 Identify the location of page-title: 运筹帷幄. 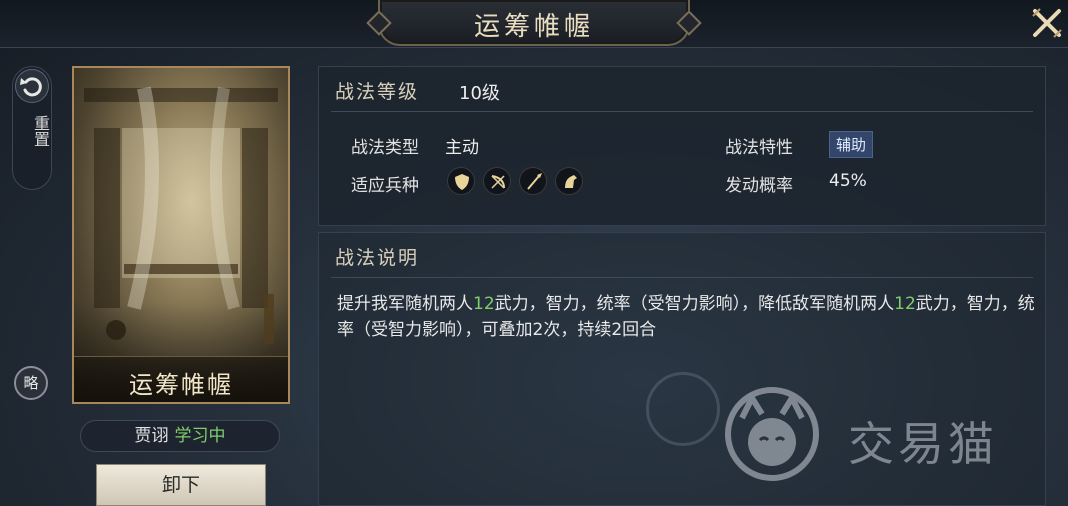
(533, 27).